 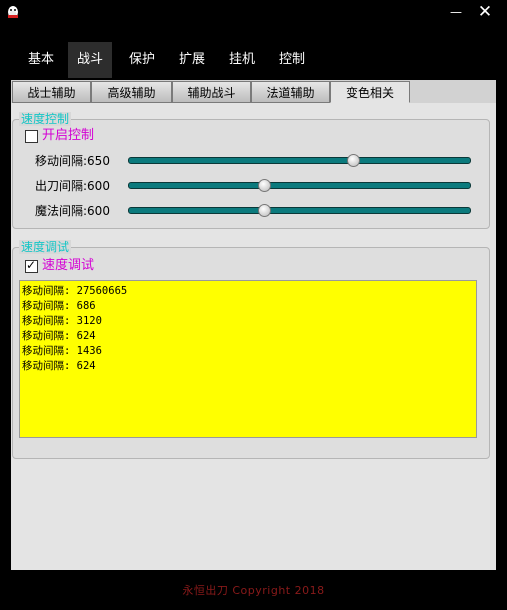 I want to click on minimize-button: —, so click(x=456, y=12).